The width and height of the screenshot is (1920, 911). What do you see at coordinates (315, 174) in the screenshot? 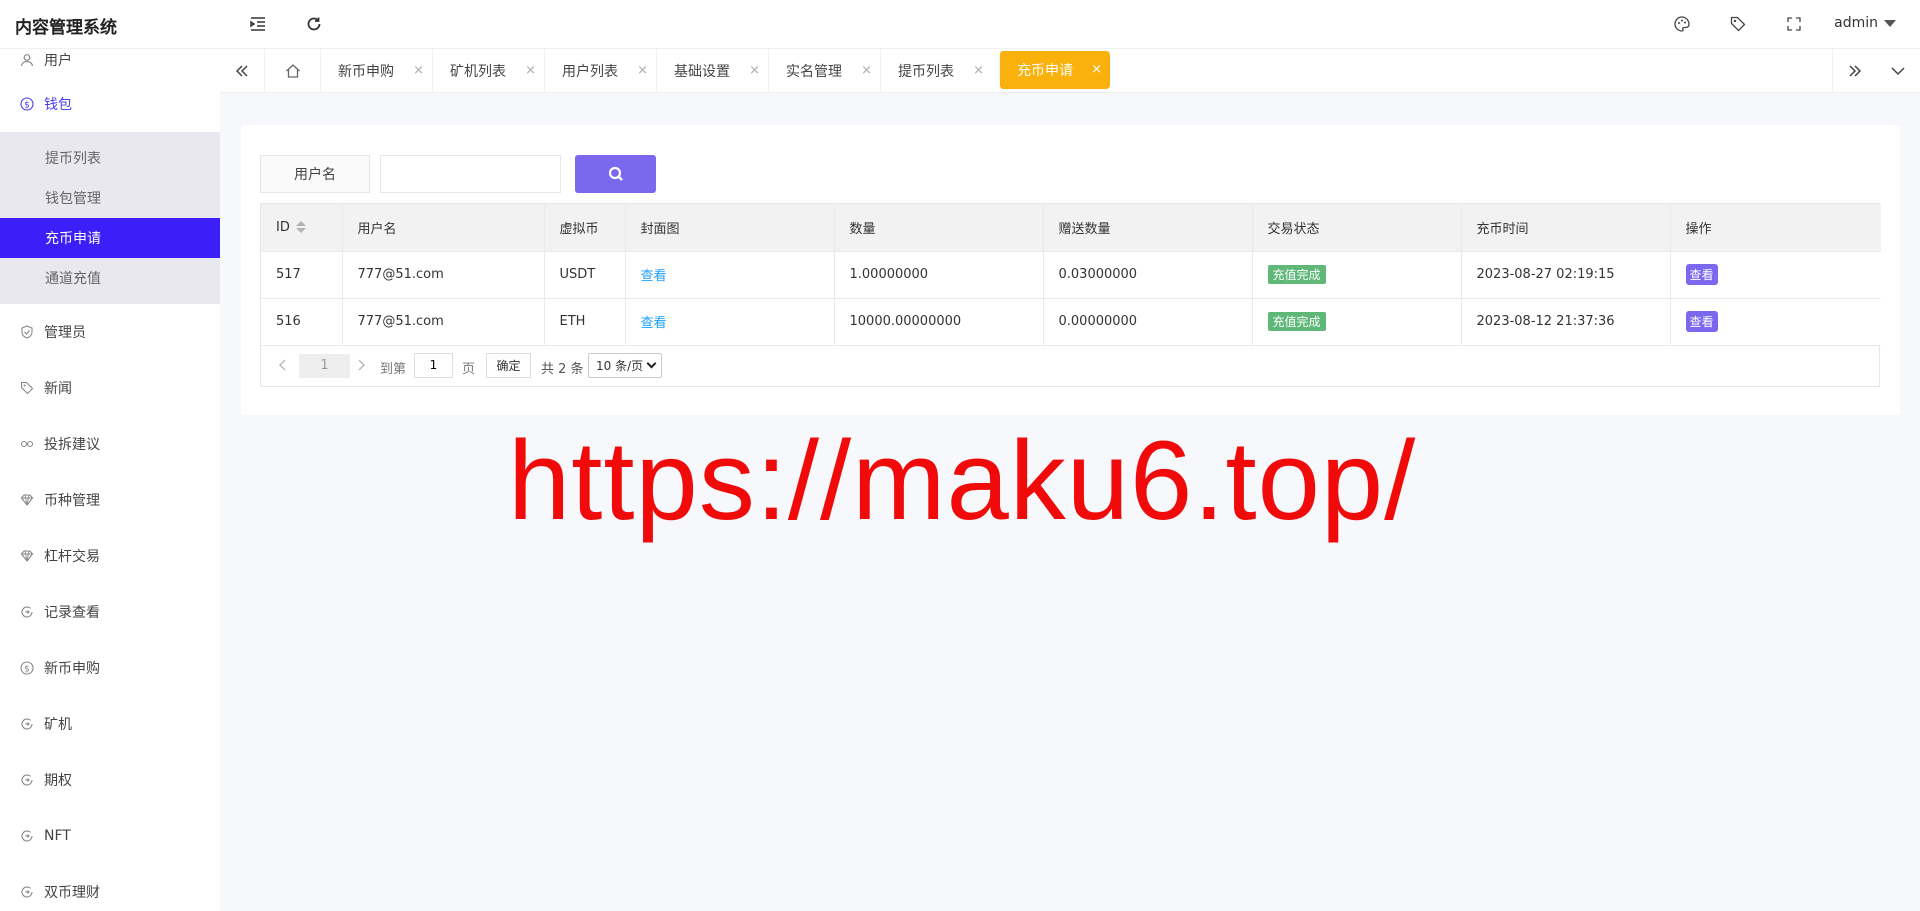
I see `search-field-label: 用户名` at bounding box center [315, 174].